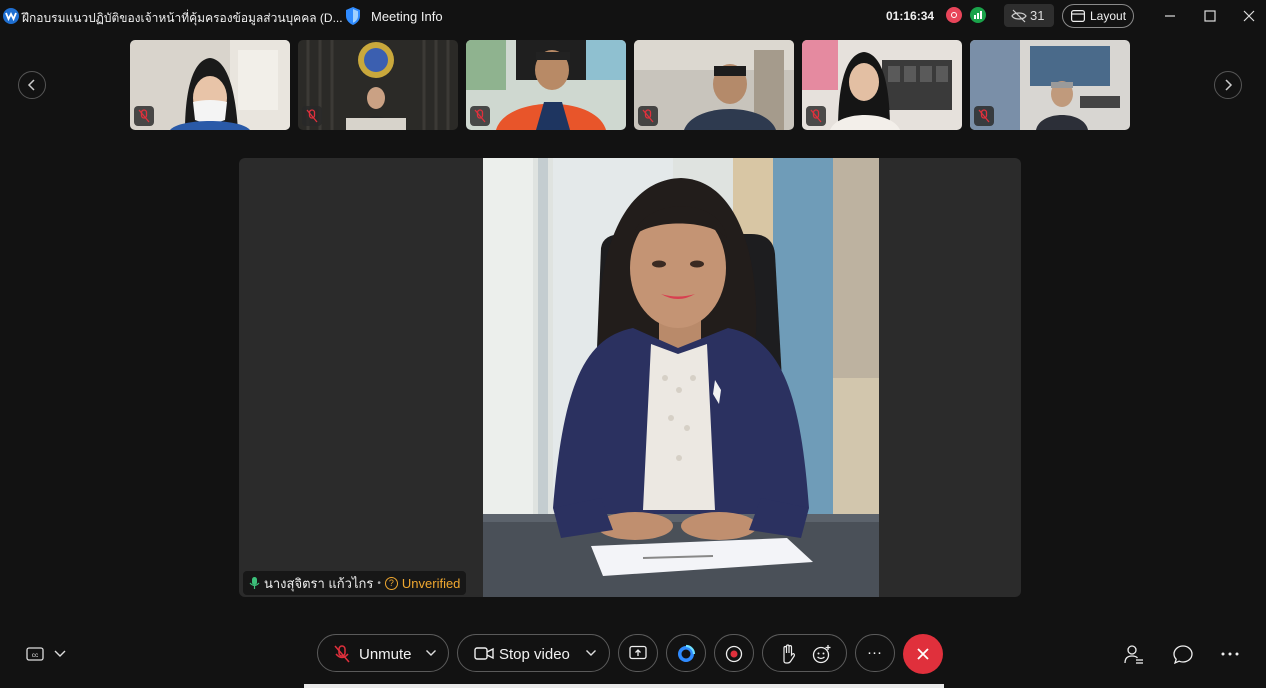 This screenshot has height=688, width=1266. Describe the element at coordinates (431, 583) in the screenshot. I see `unverified-status: Unverified` at that location.